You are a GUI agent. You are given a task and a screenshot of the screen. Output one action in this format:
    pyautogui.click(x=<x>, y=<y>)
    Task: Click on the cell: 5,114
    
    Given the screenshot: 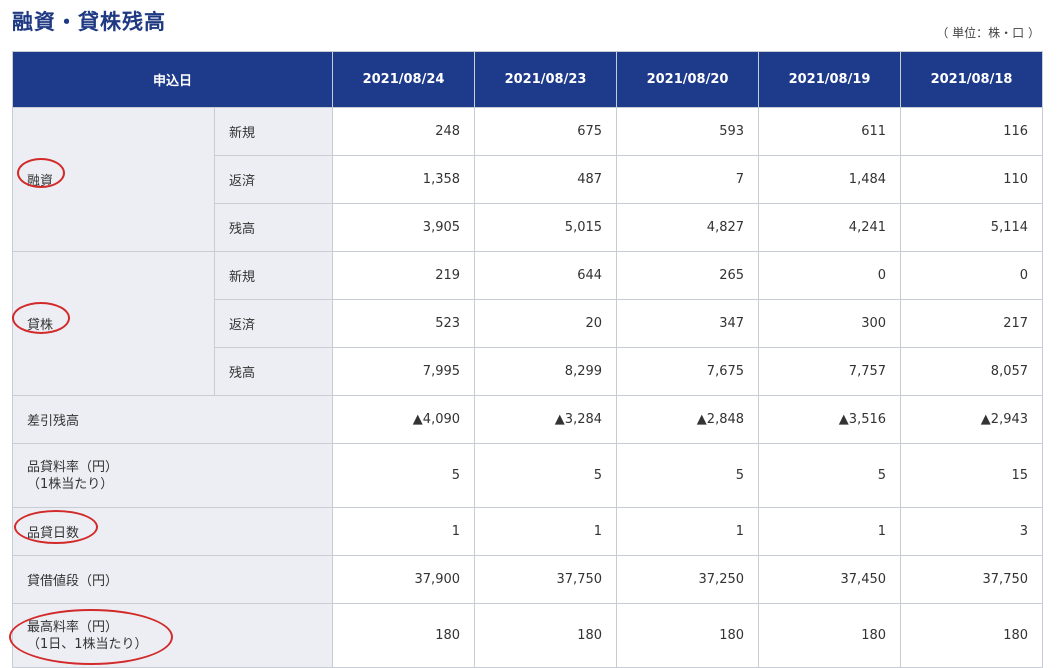 What is the action you would take?
    pyautogui.click(x=972, y=227)
    